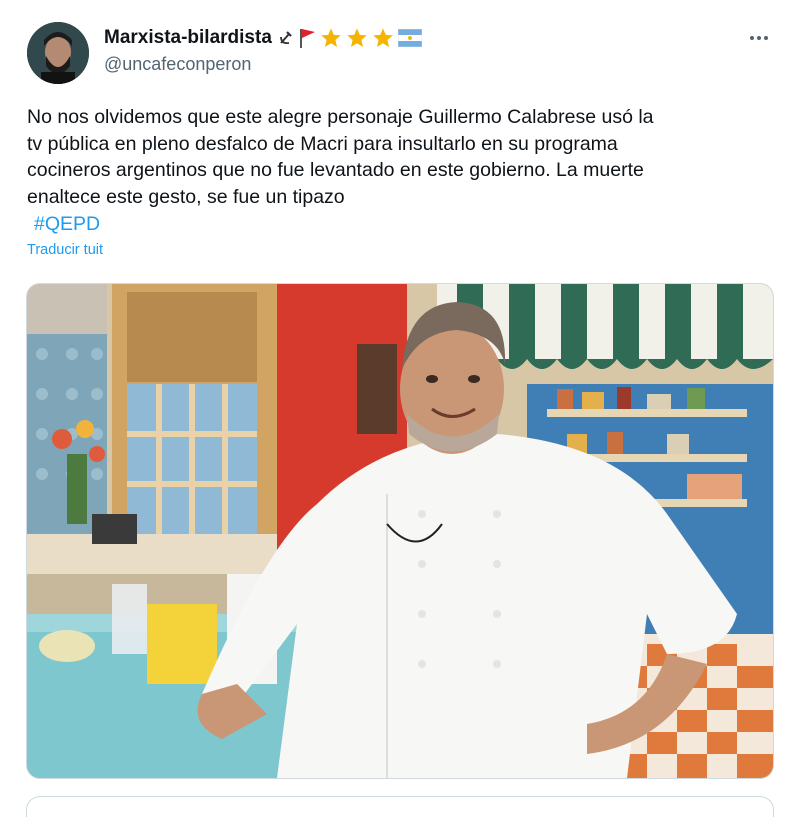  I want to click on badge-row, so click(350, 38).